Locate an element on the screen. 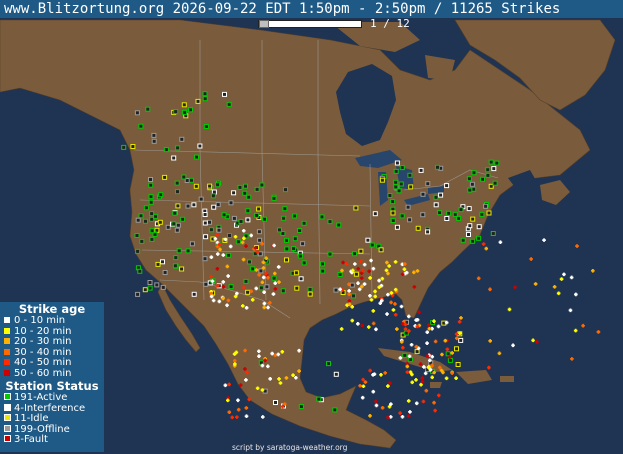 The width and height of the screenshot is (623, 454). station-status-item: 3-Fault is located at coordinates (52, 440).